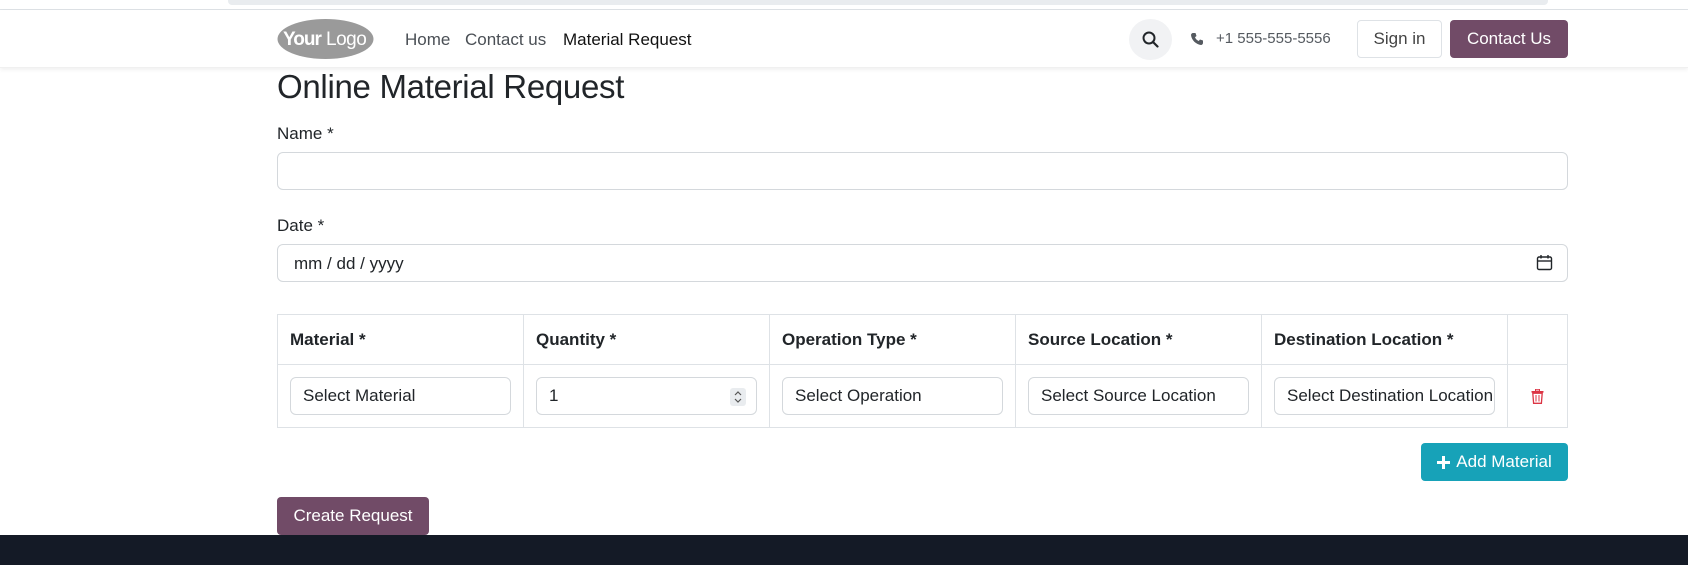  I want to click on source-location-select: Select Source Location, so click(1138, 396).